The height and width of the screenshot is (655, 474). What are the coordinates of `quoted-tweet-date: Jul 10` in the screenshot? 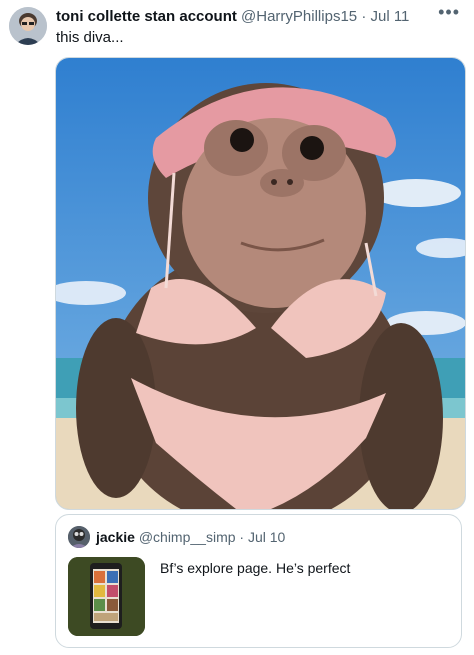 It's located at (266, 537).